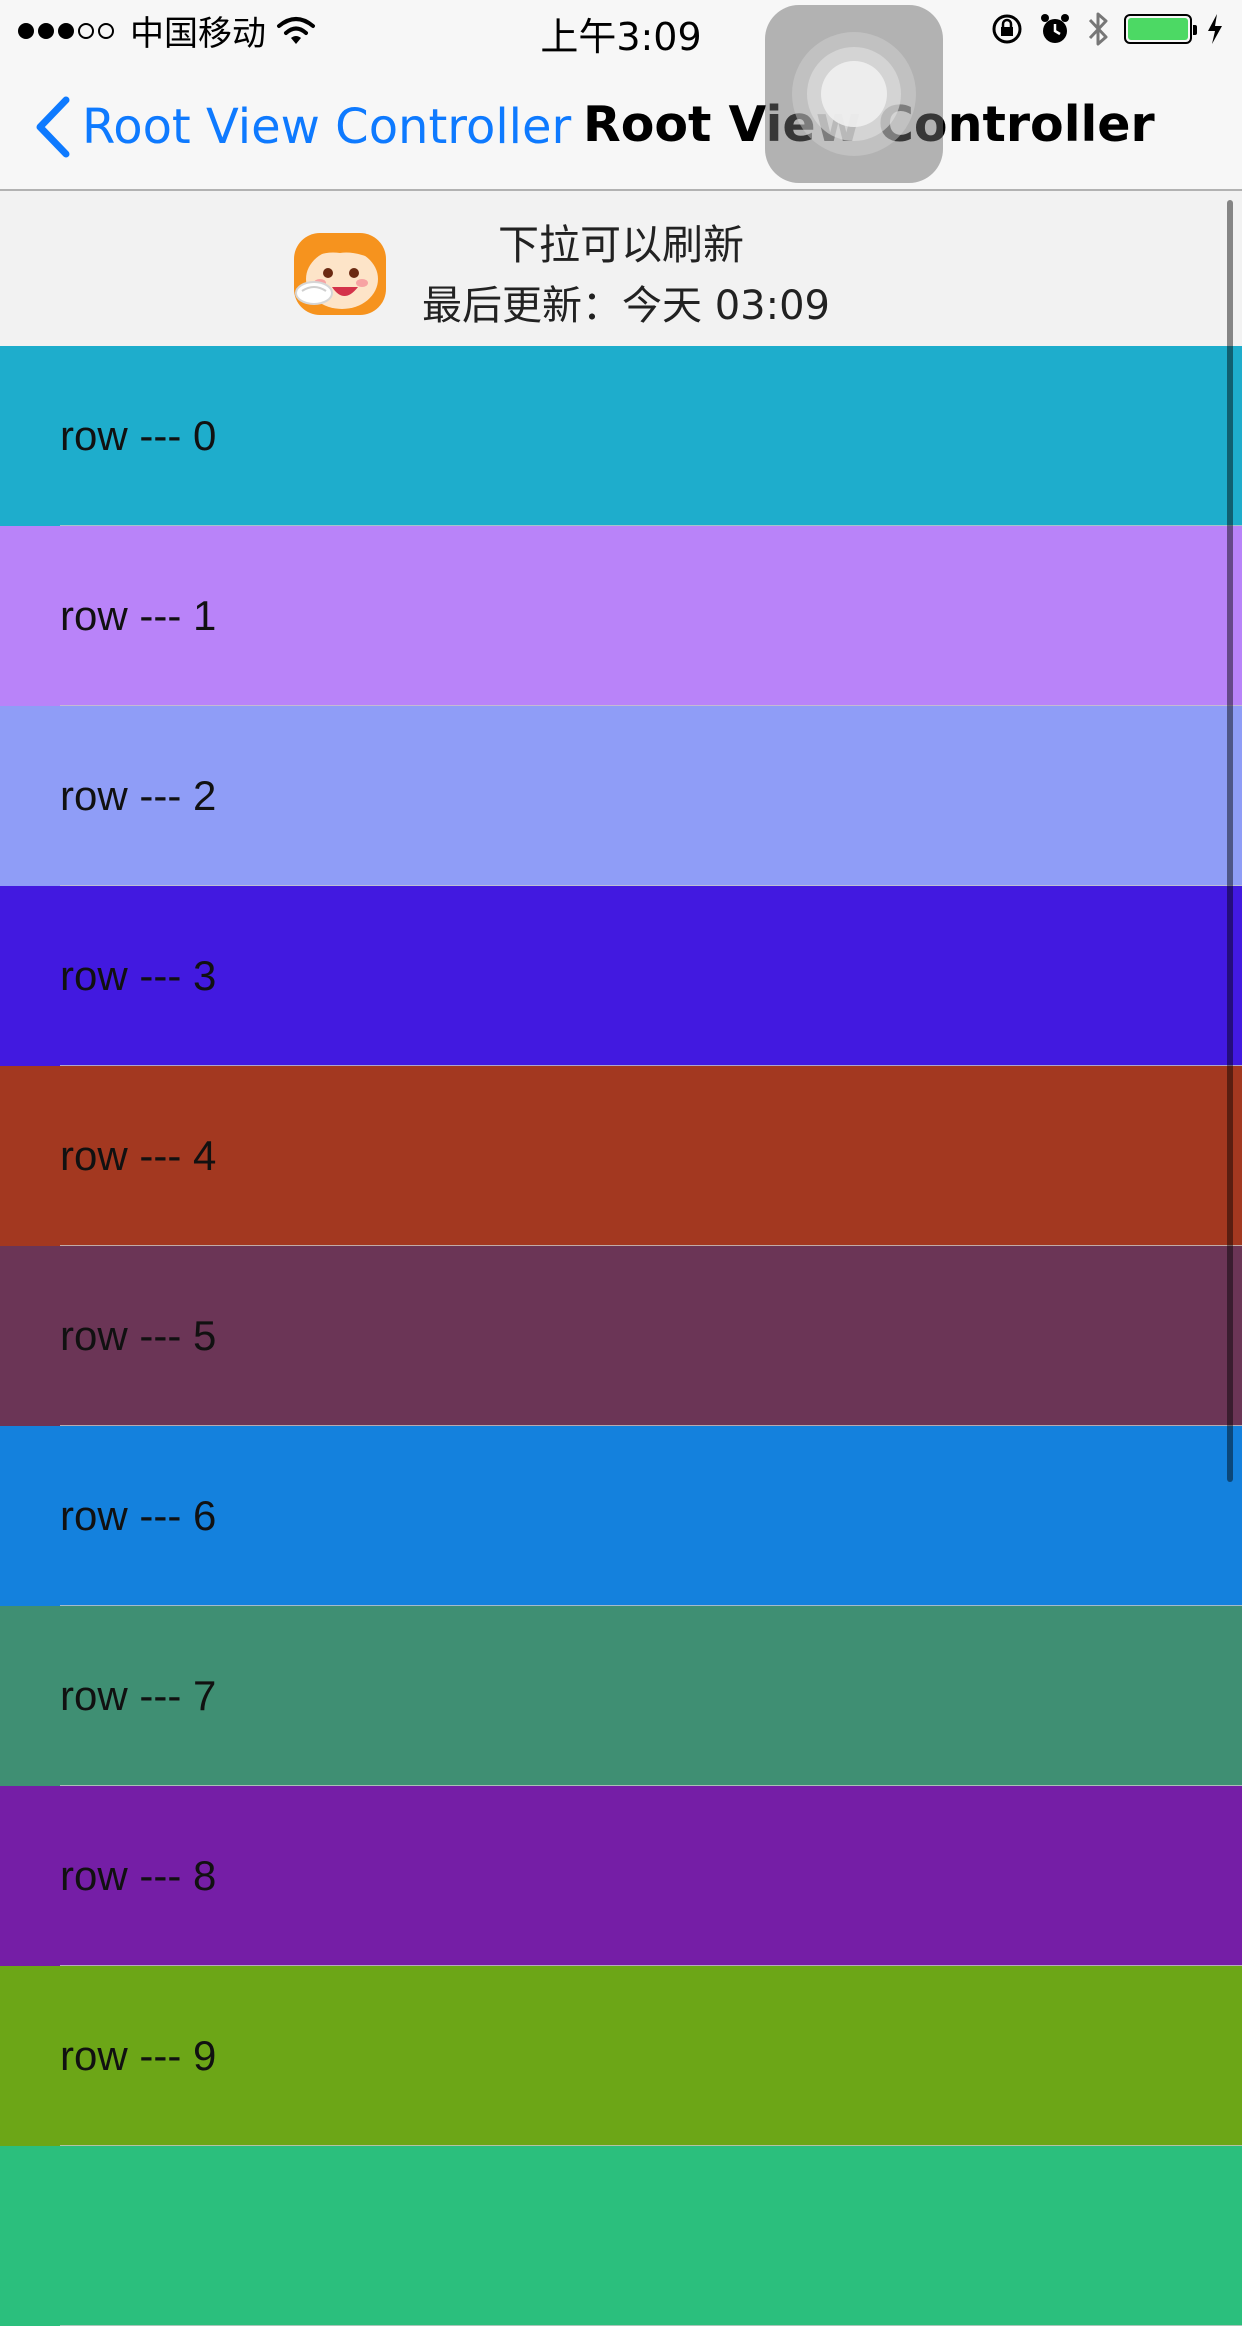 The image size is (1242, 2326). What do you see at coordinates (138, 1155) in the screenshot?
I see `table-row-label: row --- 4` at bounding box center [138, 1155].